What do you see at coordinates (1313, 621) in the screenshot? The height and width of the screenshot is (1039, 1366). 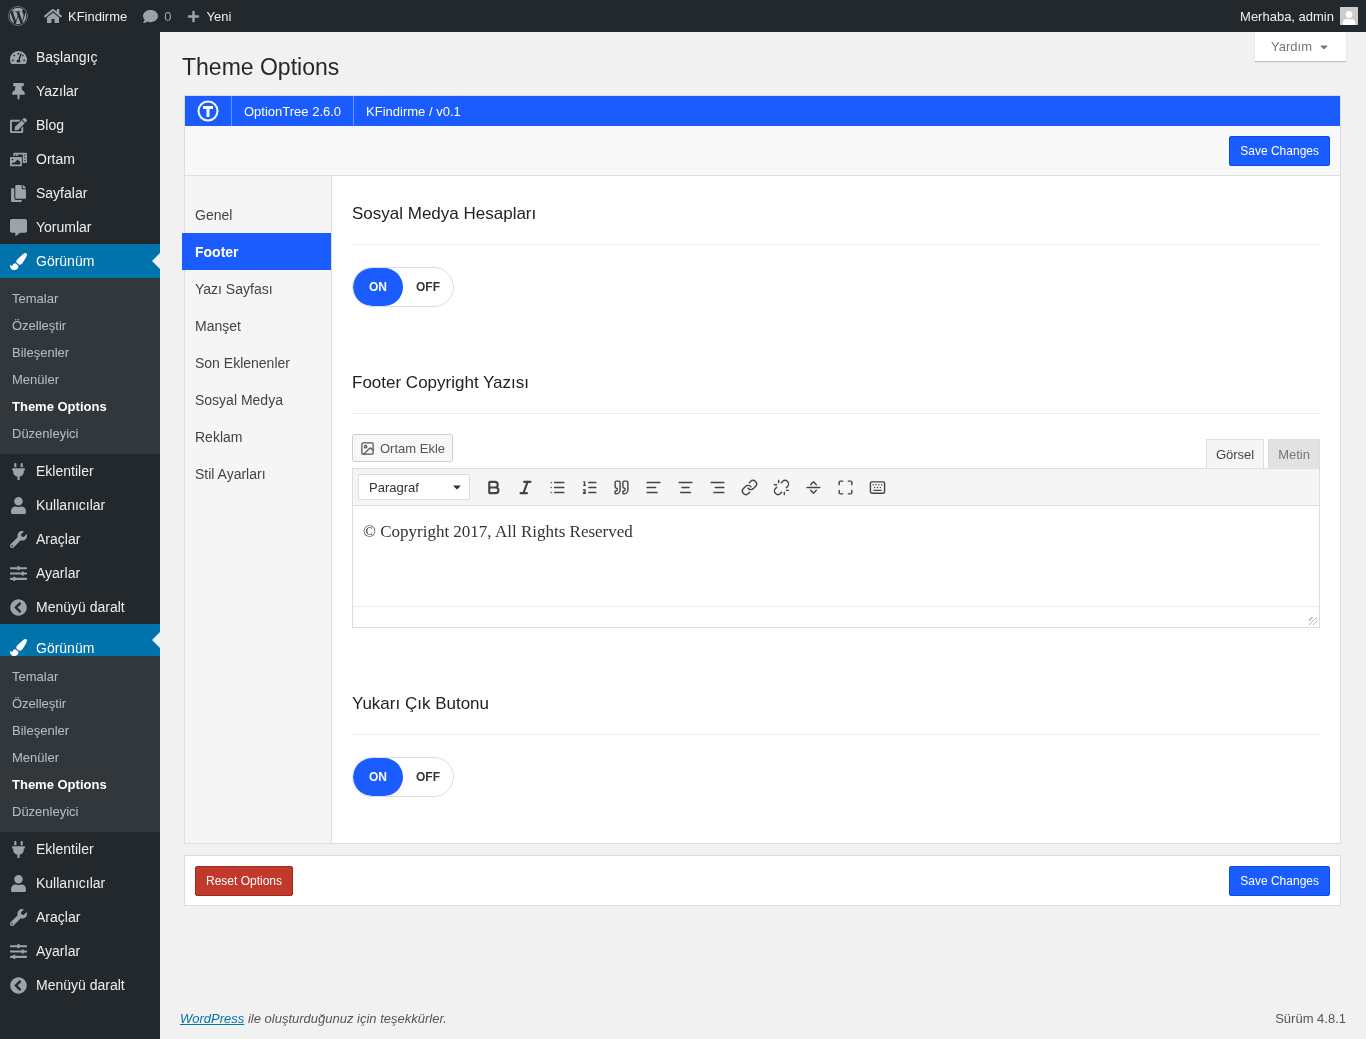 I see `resize-handle` at bounding box center [1313, 621].